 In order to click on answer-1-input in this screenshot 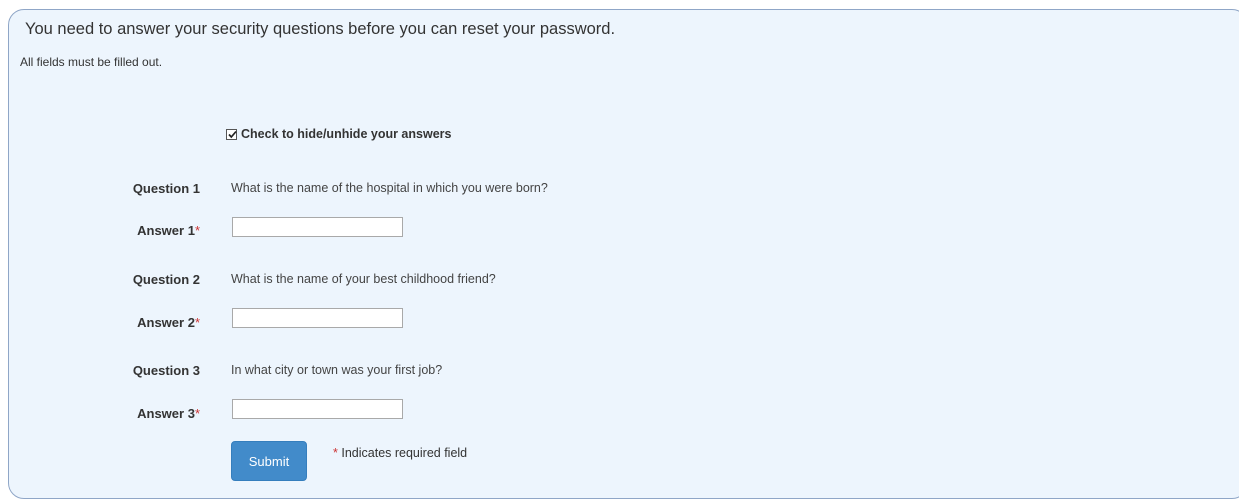, I will do `click(317, 227)`.